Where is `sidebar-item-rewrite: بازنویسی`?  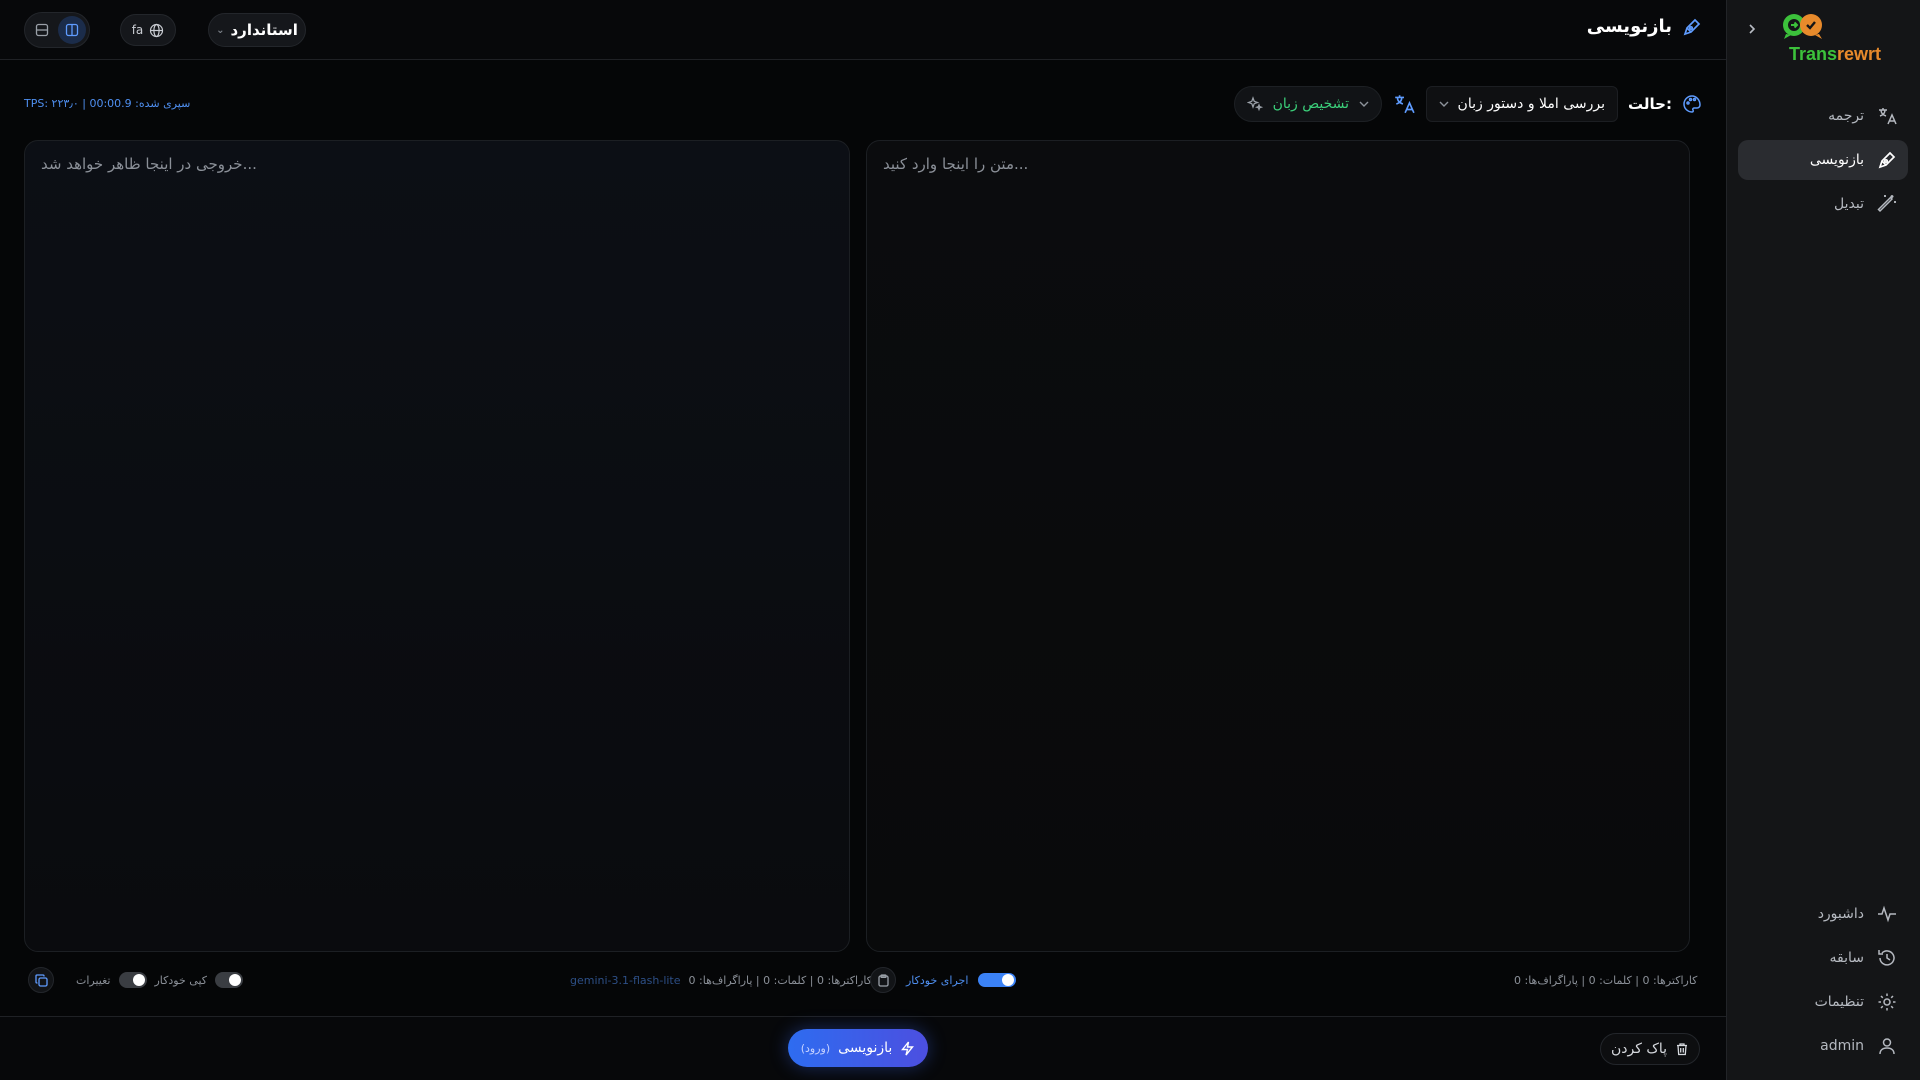 sidebar-item-rewrite: بازنویسی is located at coordinates (1823, 160).